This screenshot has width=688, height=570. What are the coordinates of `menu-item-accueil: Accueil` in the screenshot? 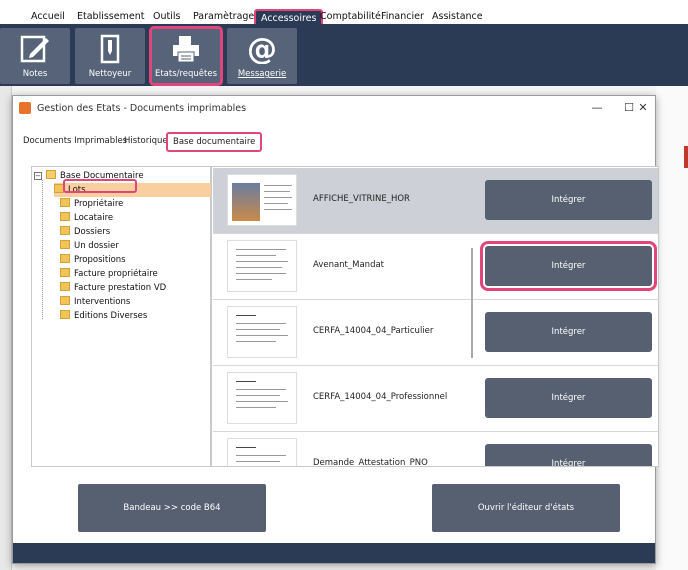 It's located at (48, 16).